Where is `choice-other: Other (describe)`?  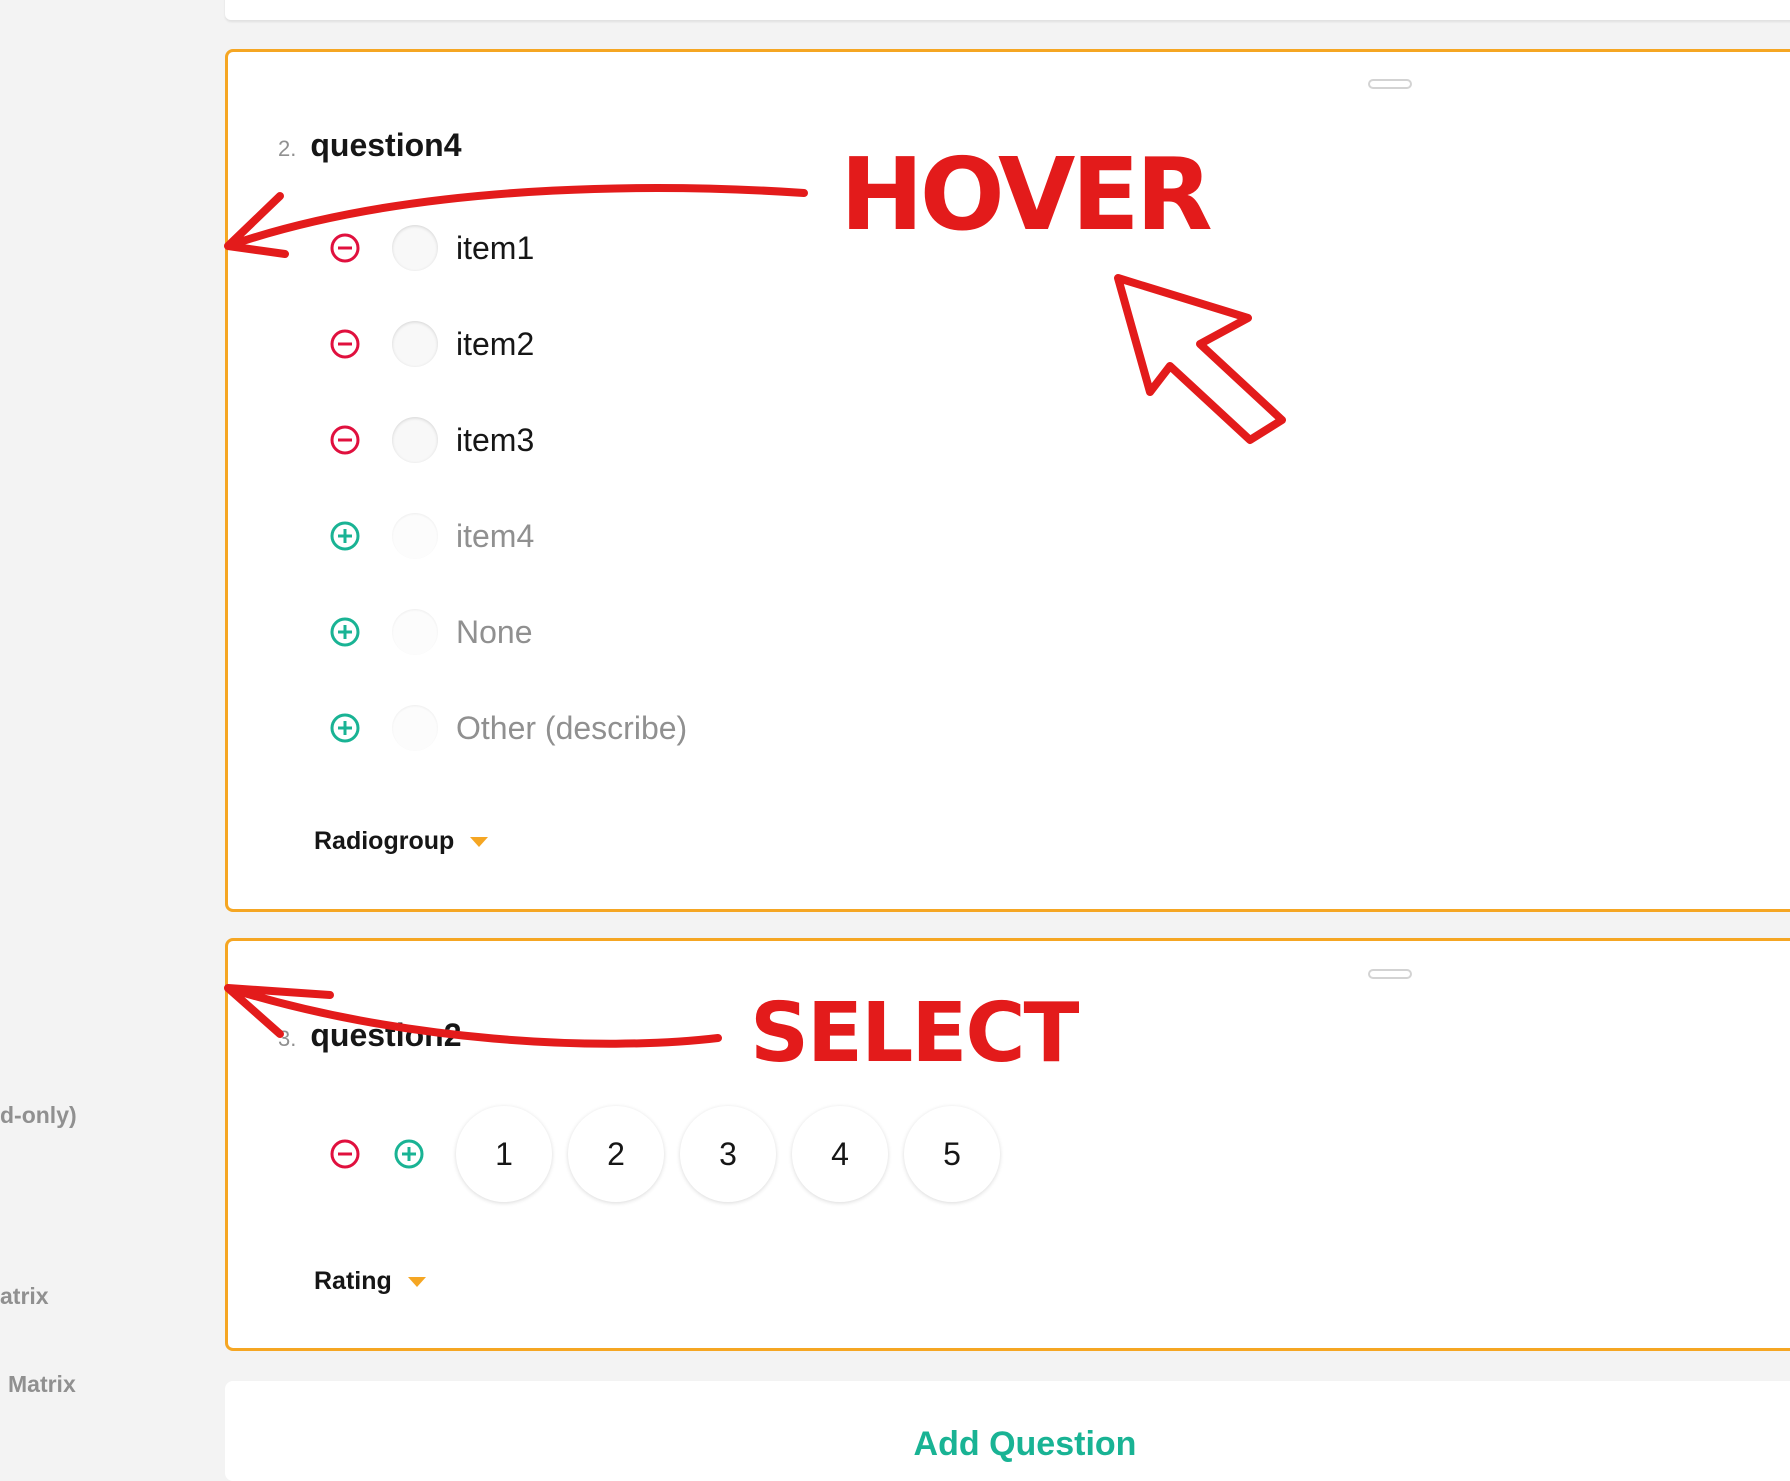 choice-other: Other (describe) is located at coordinates (507, 728).